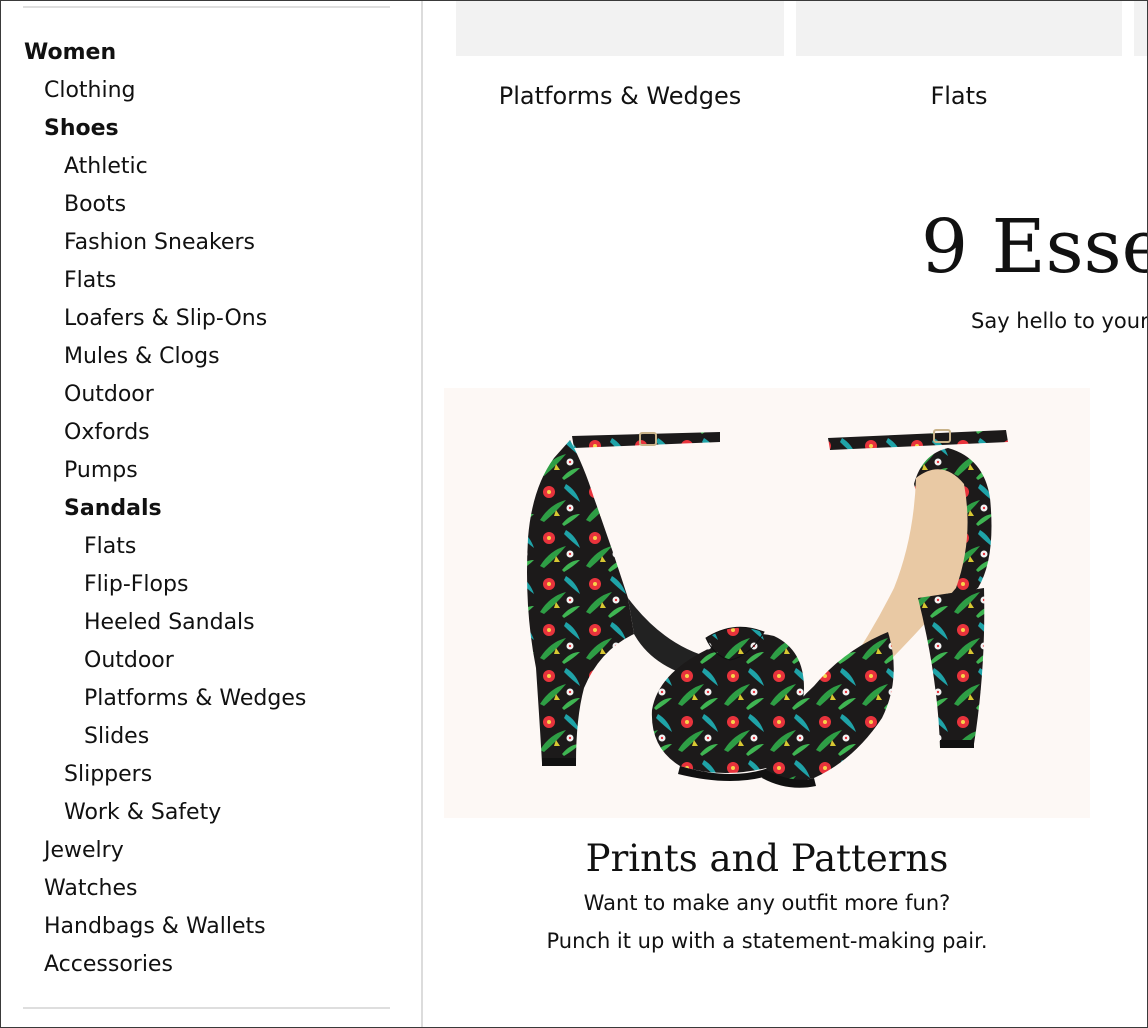  Describe the element at coordinates (665, 606) in the screenshot. I see `left-sandal` at that location.